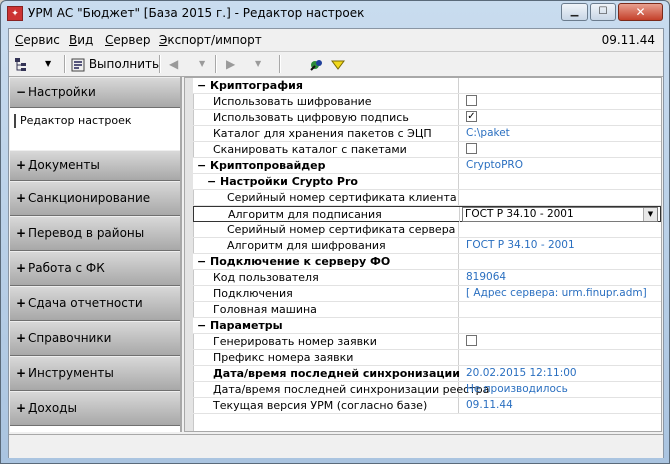 The height and width of the screenshot is (464, 670). Describe the element at coordinates (89, 198) in the screenshot. I see `nav-group-label: Санкционирование` at that location.